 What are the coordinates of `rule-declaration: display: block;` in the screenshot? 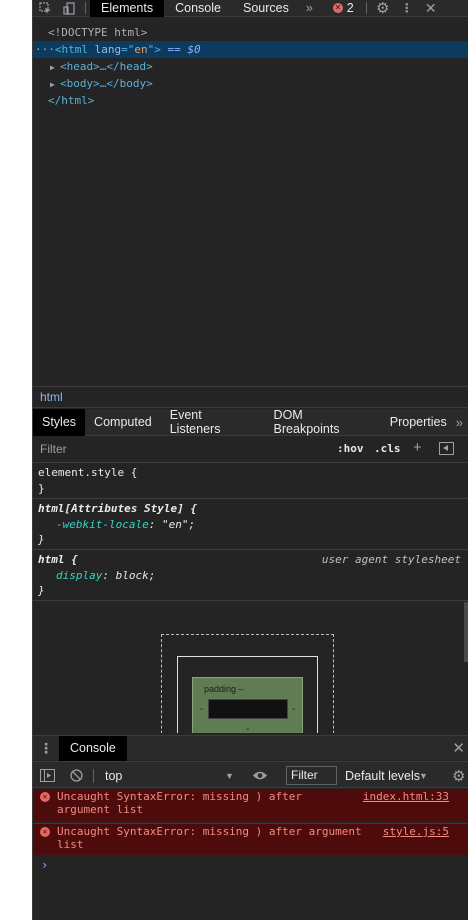 It's located at (96, 575).